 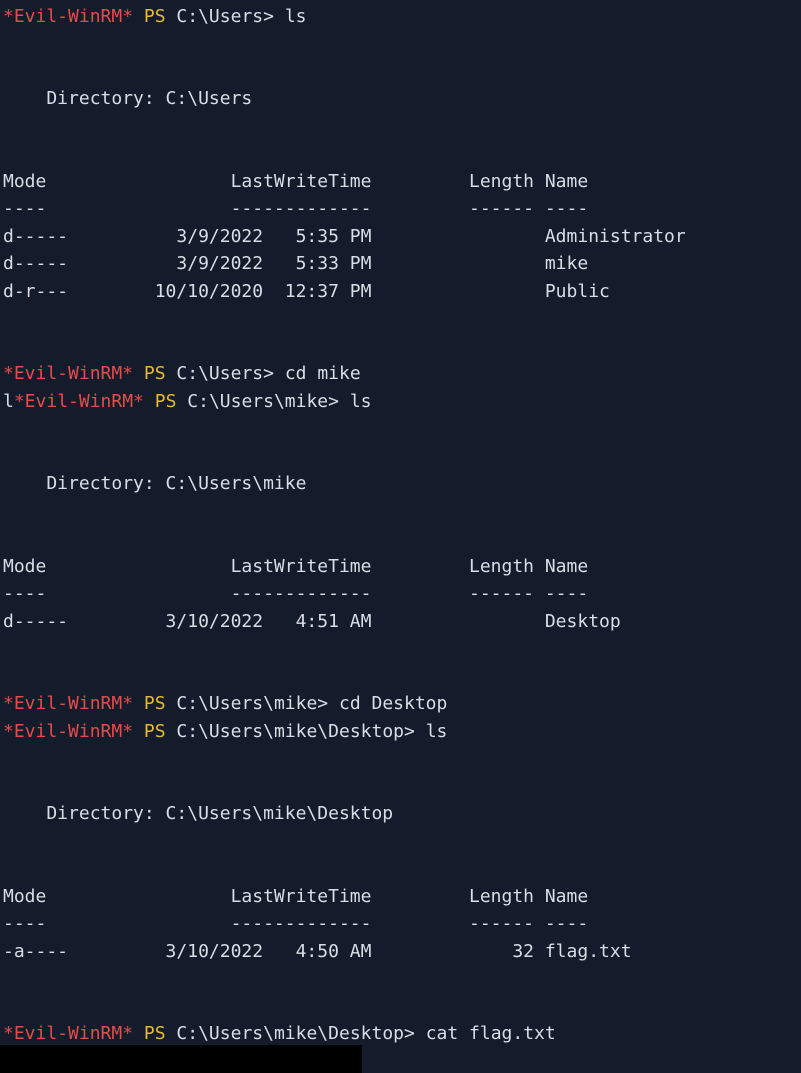 What do you see at coordinates (393, 703) in the screenshot?
I see `prompt-command: cd Desktop` at bounding box center [393, 703].